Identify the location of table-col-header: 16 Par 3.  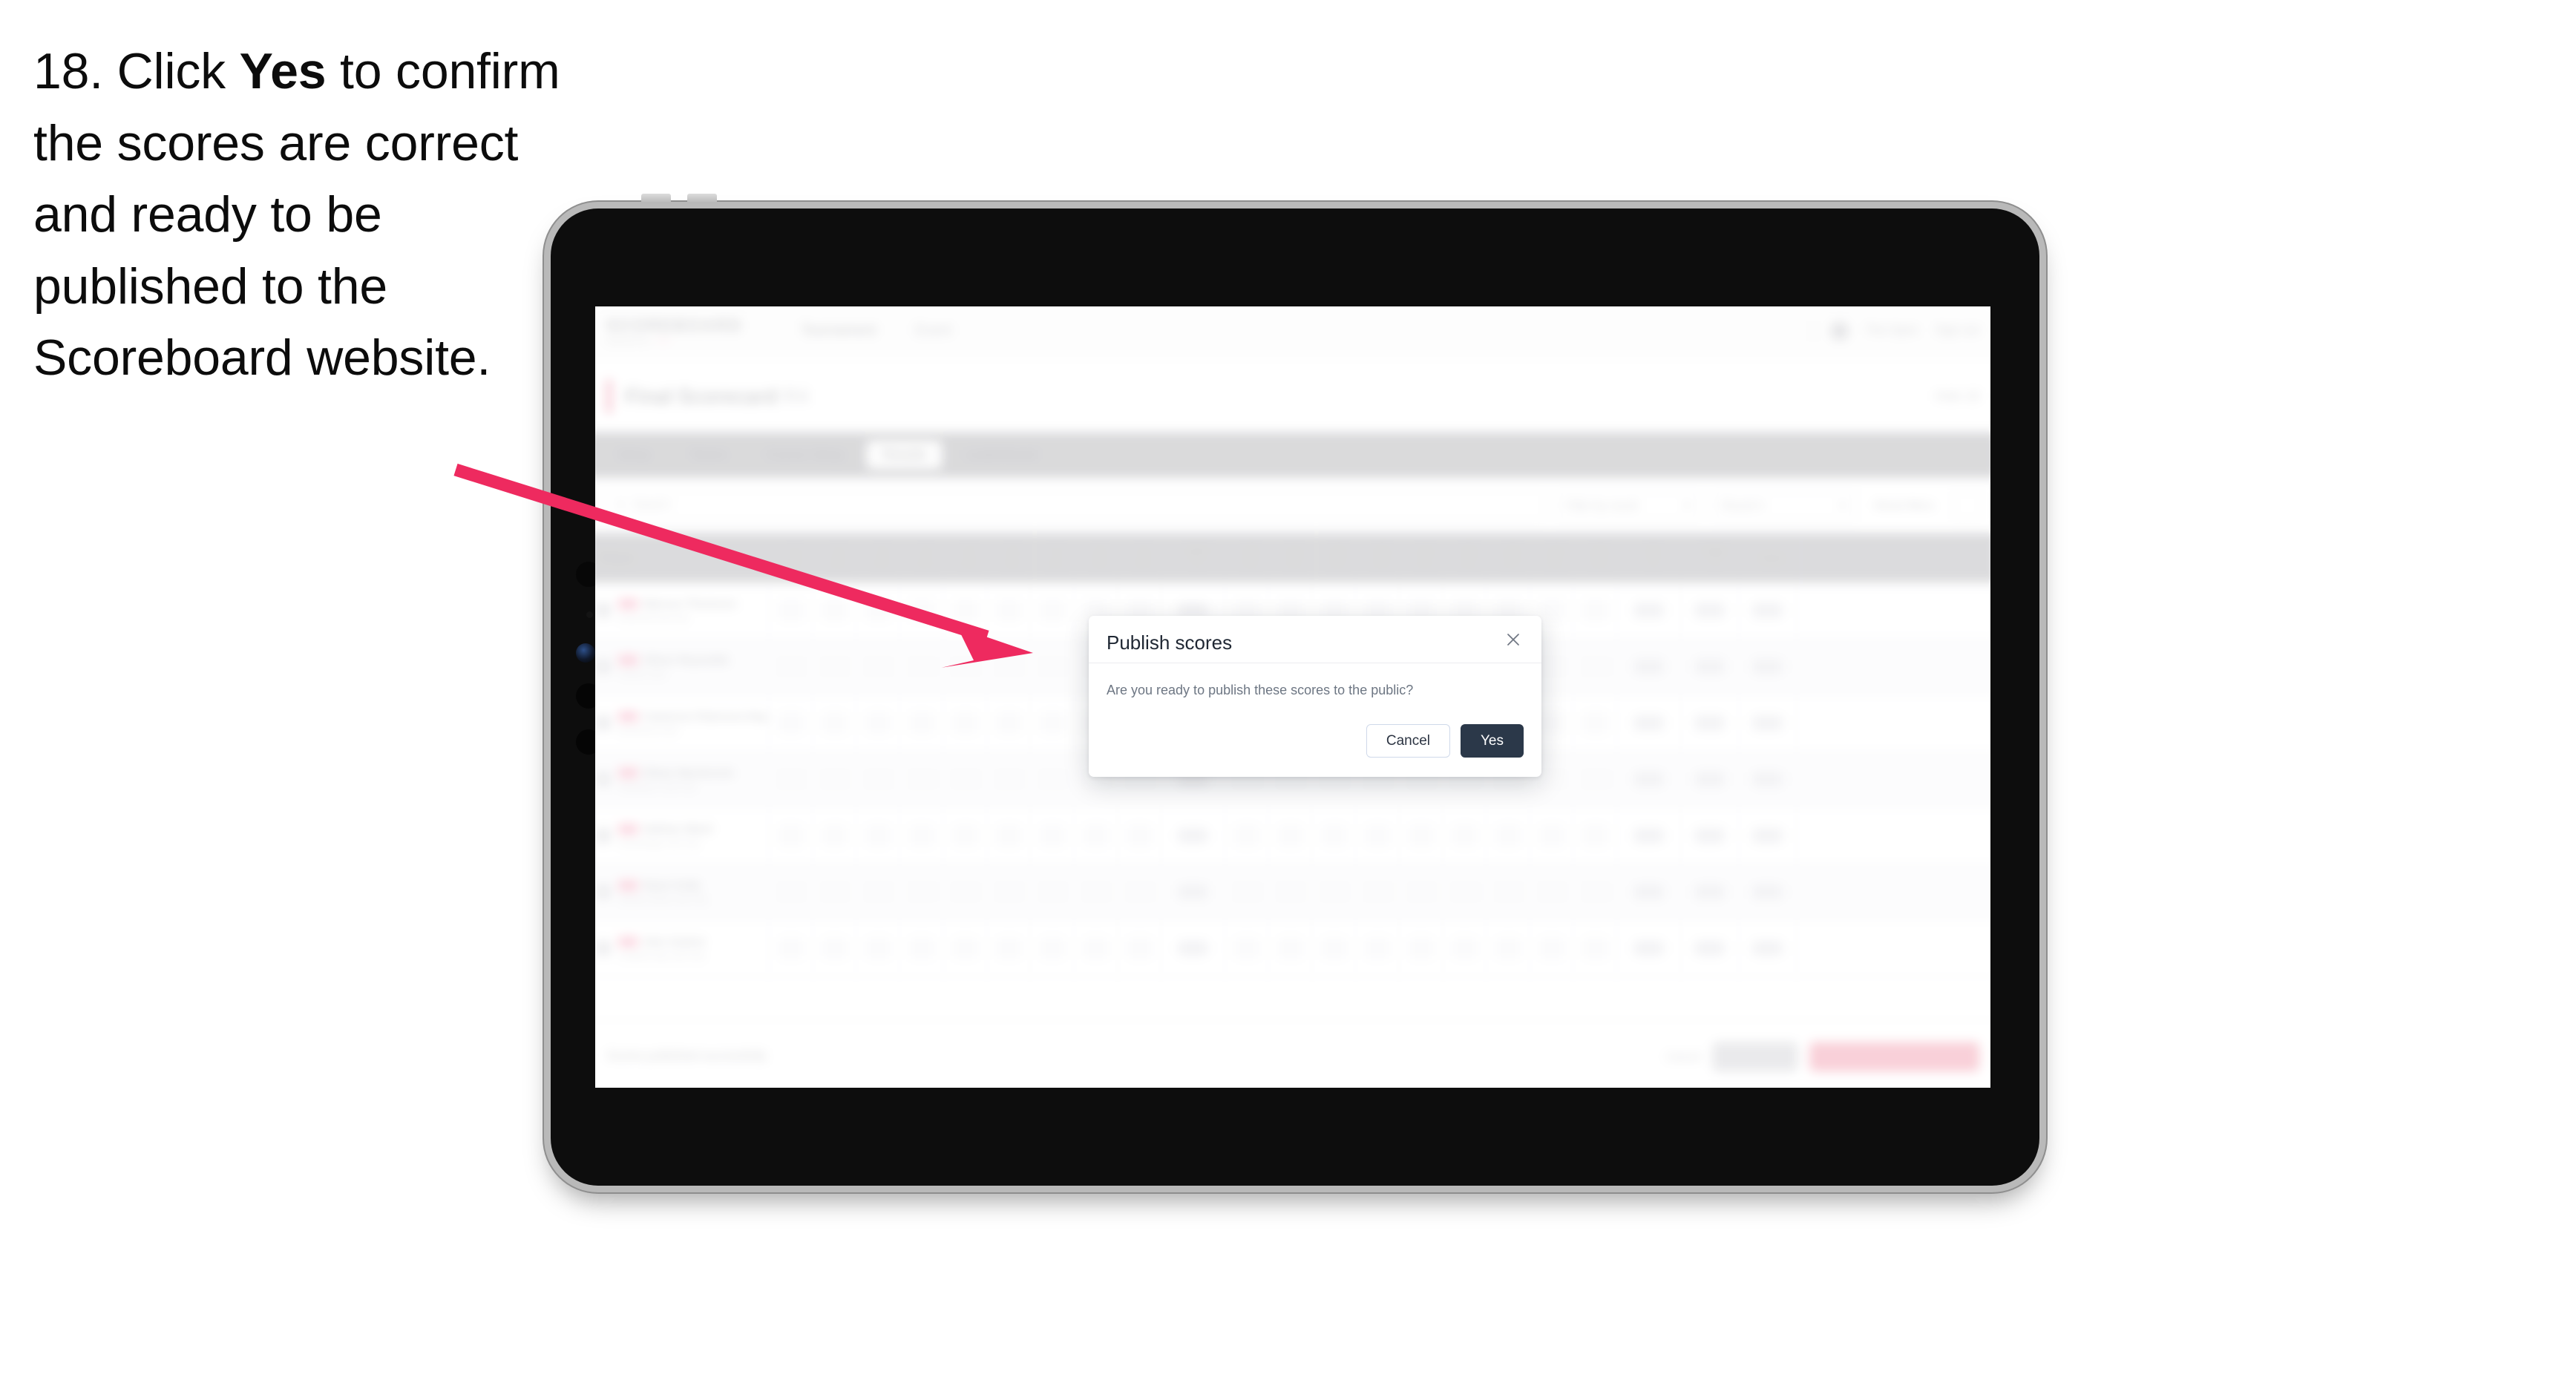
(1513, 558).